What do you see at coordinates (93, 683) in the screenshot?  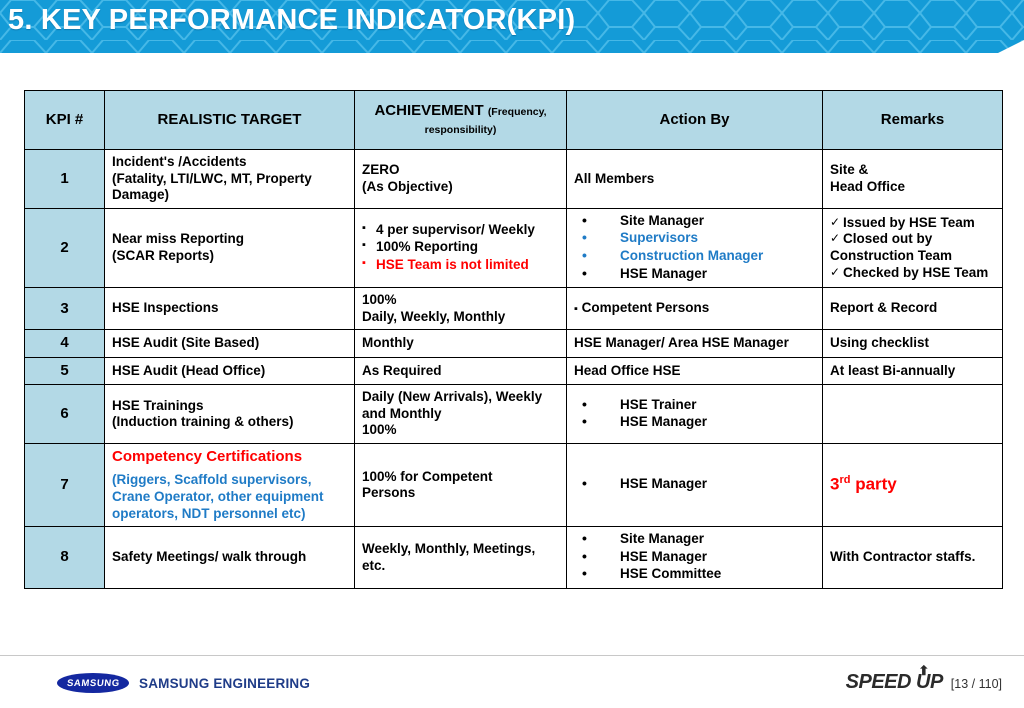 I see `samsung-logo-mark-text: SAMSUNG` at bounding box center [93, 683].